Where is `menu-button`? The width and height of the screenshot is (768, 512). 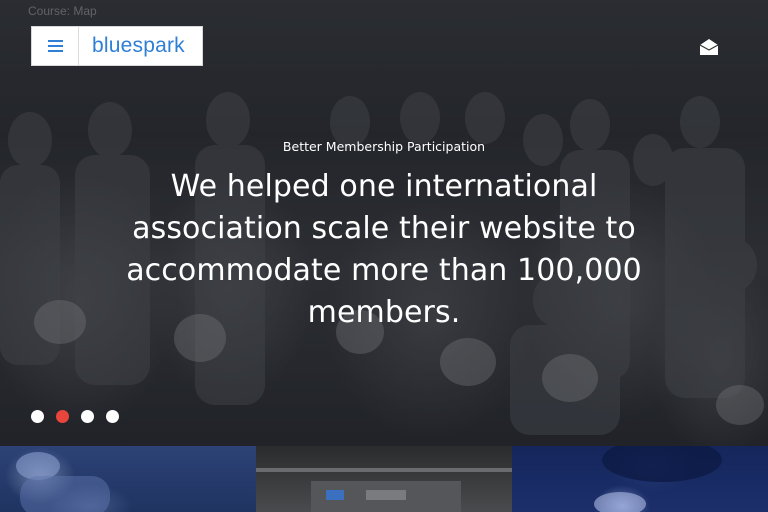 menu-button is located at coordinates (55, 46).